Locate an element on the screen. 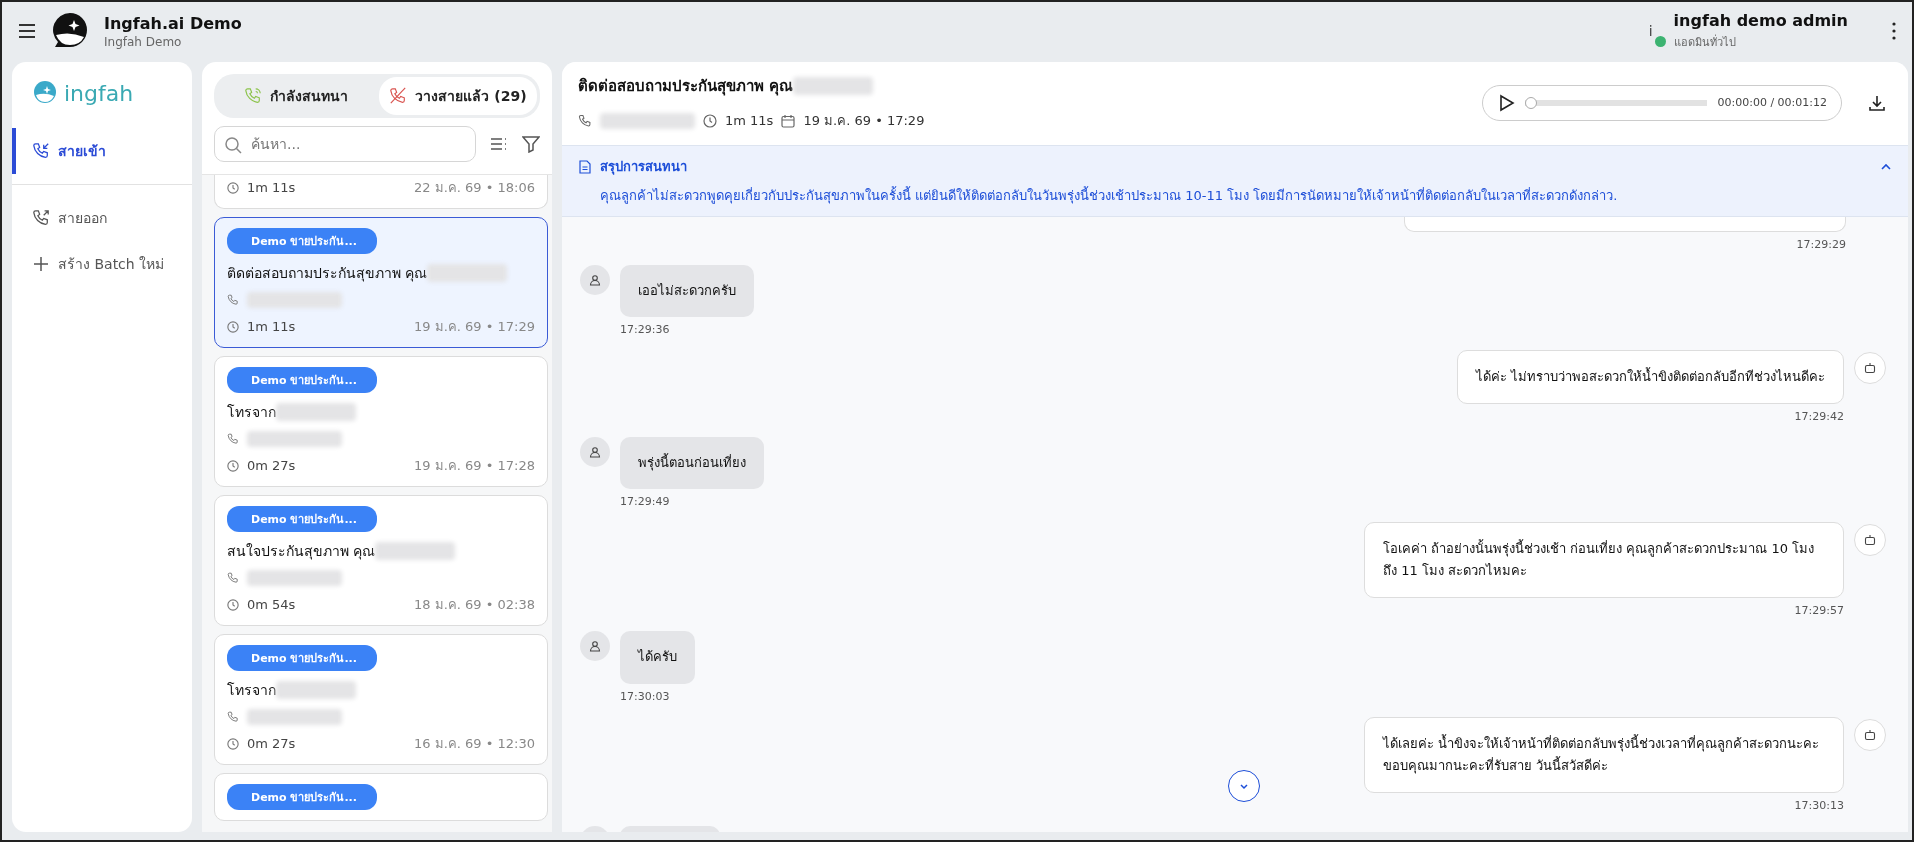 The image size is (1914, 842). document-icon is located at coordinates (585, 166).